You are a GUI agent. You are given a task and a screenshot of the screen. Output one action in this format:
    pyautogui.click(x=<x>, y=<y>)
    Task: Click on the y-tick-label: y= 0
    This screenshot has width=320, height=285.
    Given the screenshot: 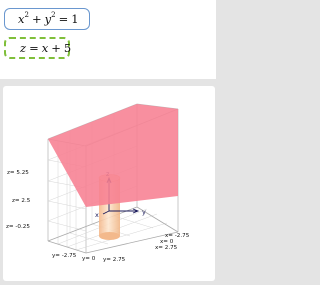 What is the action you would take?
    pyautogui.click(x=89, y=259)
    